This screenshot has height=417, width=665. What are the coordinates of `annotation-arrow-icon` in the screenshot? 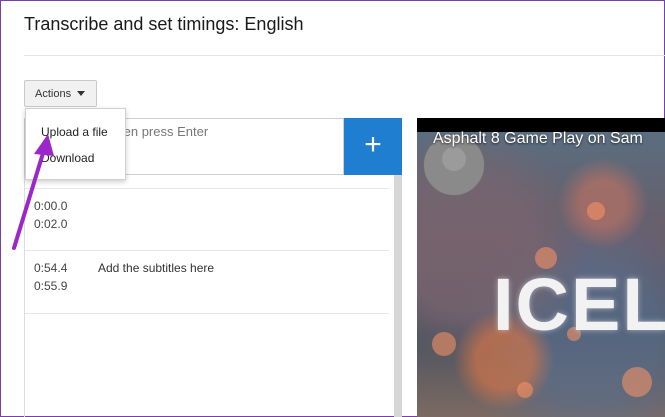 It's located at (33, 192).